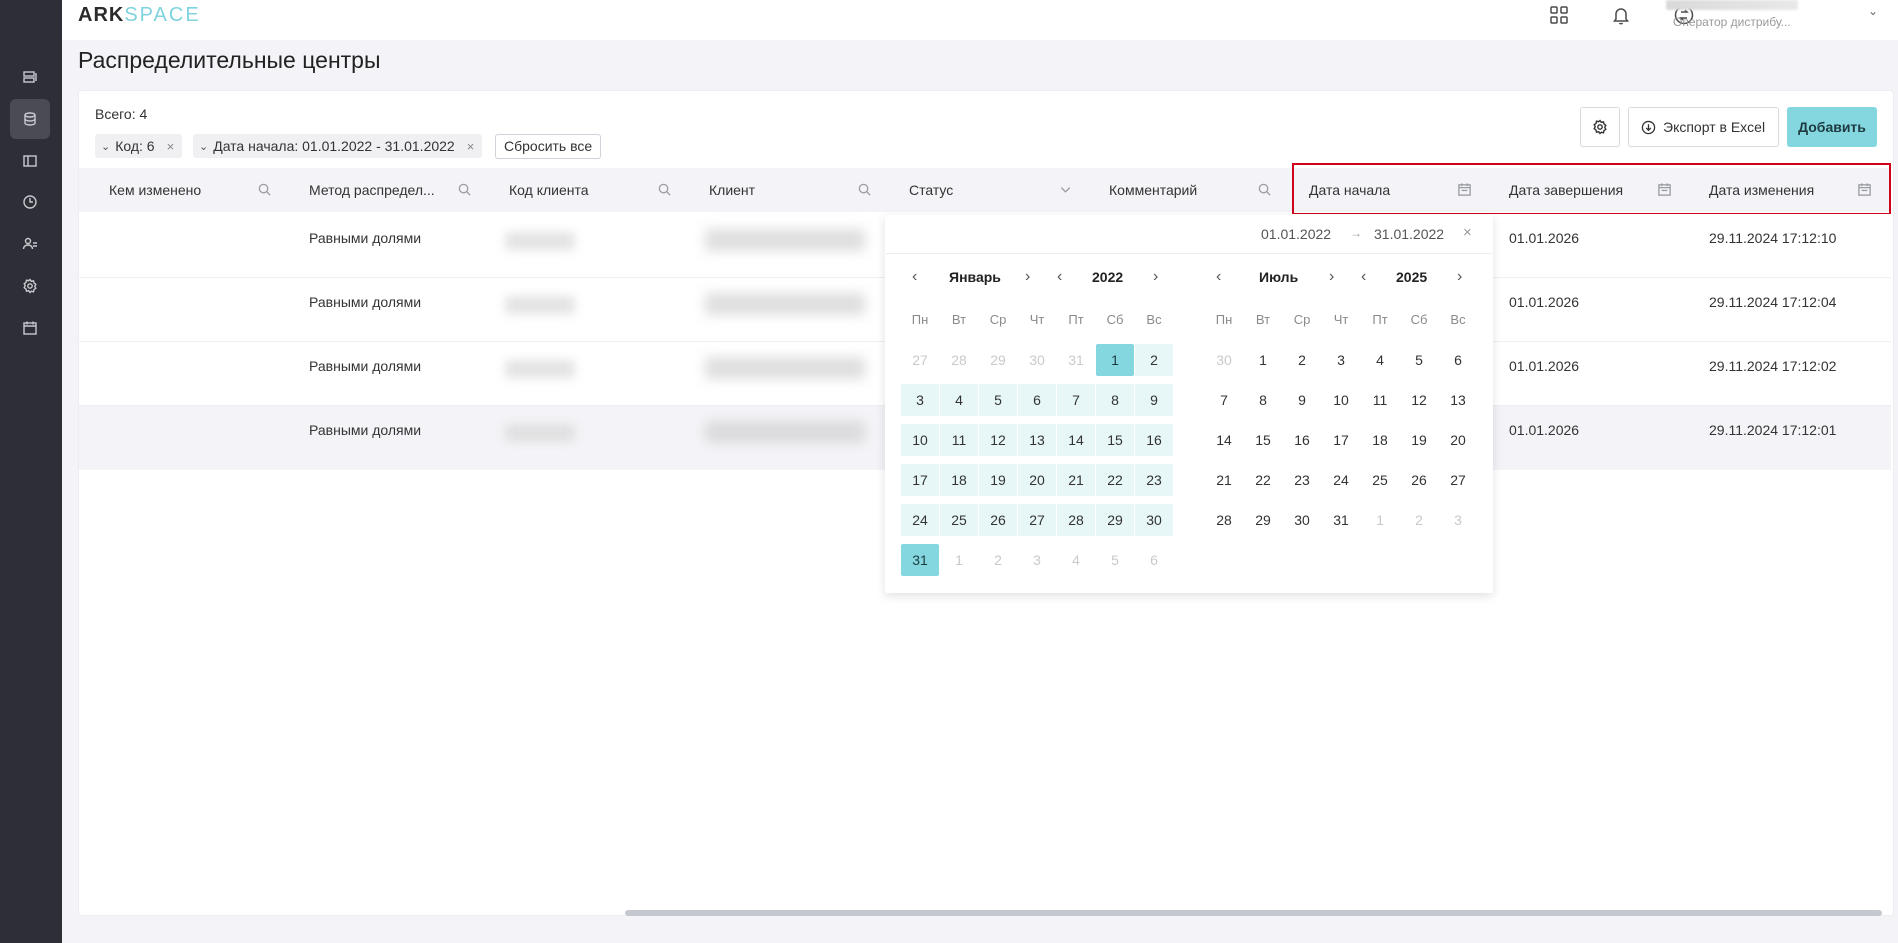 This screenshot has width=1898, height=943. What do you see at coordinates (1076, 480) in the screenshot?
I see `calendar-day: 21` at bounding box center [1076, 480].